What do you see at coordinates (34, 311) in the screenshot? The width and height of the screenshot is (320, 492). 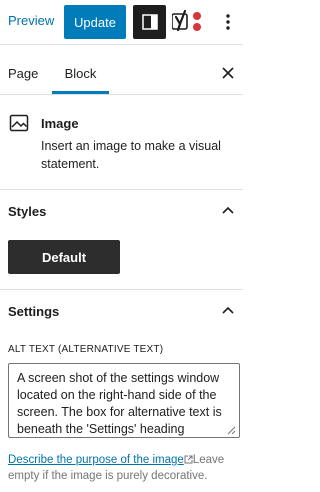 I see `settings-panel-title: Settings` at bounding box center [34, 311].